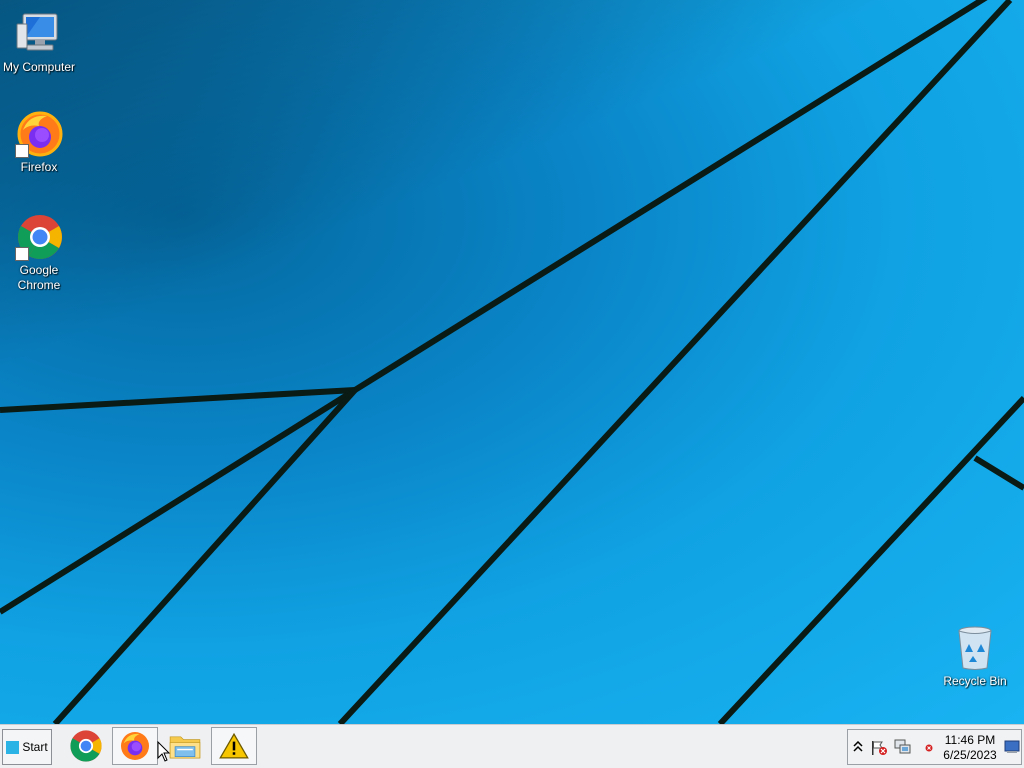 This screenshot has height=768, width=1024. Describe the element at coordinates (185, 747) in the screenshot. I see `file-explorer-icon` at that location.